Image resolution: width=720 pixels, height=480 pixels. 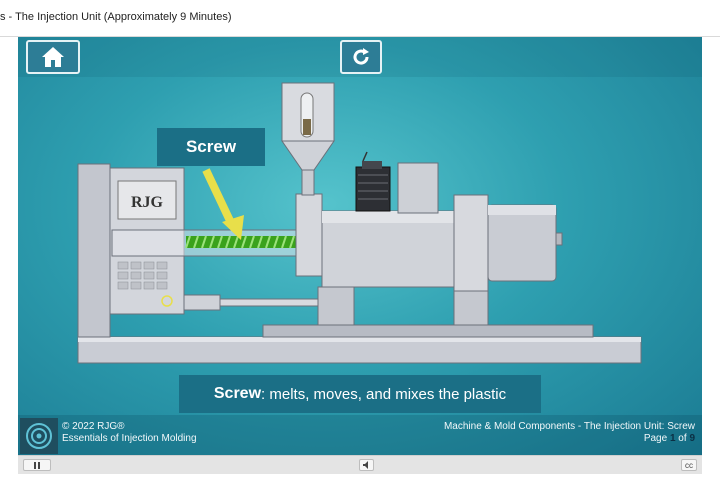 I want to click on page-total: 9, so click(x=692, y=438).